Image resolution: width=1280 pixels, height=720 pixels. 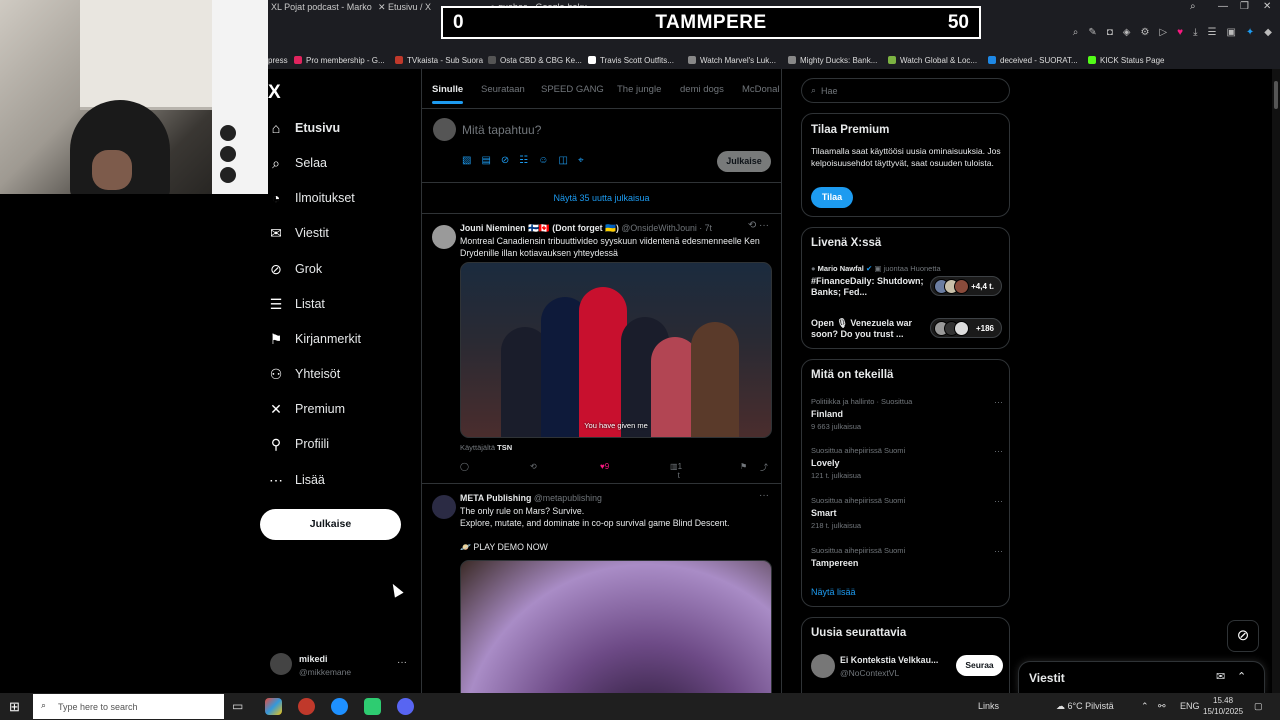 I want to click on nav-home: ⌂ Etusivu, so click(x=304, y=128).